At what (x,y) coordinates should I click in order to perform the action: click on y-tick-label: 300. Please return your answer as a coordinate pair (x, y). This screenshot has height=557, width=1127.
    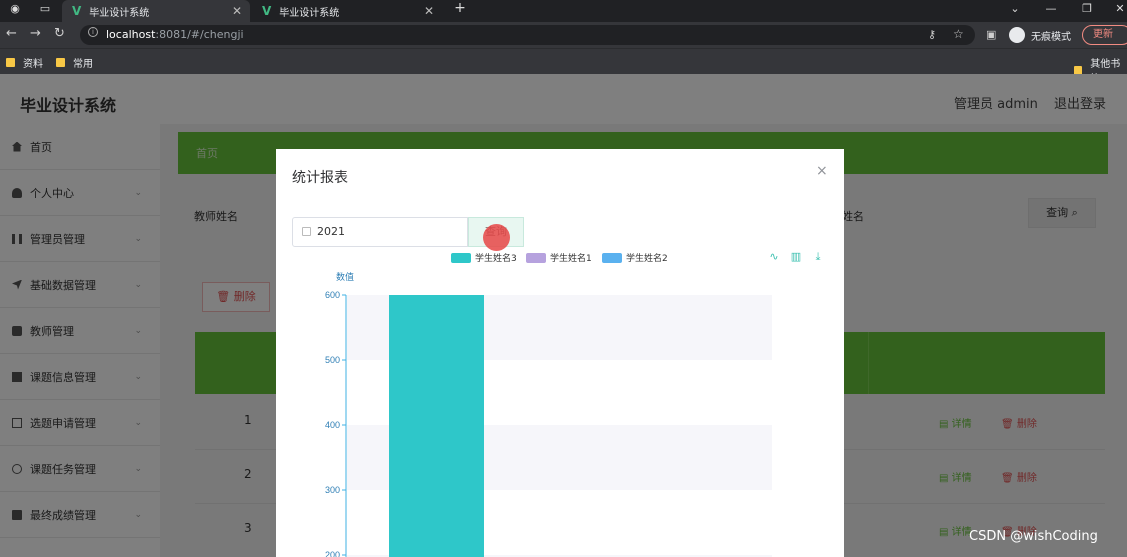
    Looking at the image, I should click on (332, 490).